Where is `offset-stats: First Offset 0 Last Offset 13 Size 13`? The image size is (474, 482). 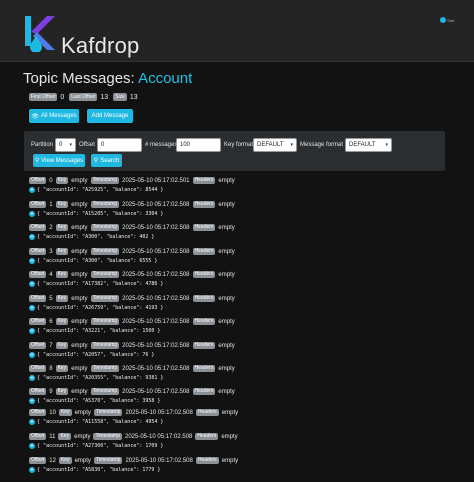 offset-stats: First Offset 0 Last Offset 13 Size 13 is located at coordinates (84, 97).